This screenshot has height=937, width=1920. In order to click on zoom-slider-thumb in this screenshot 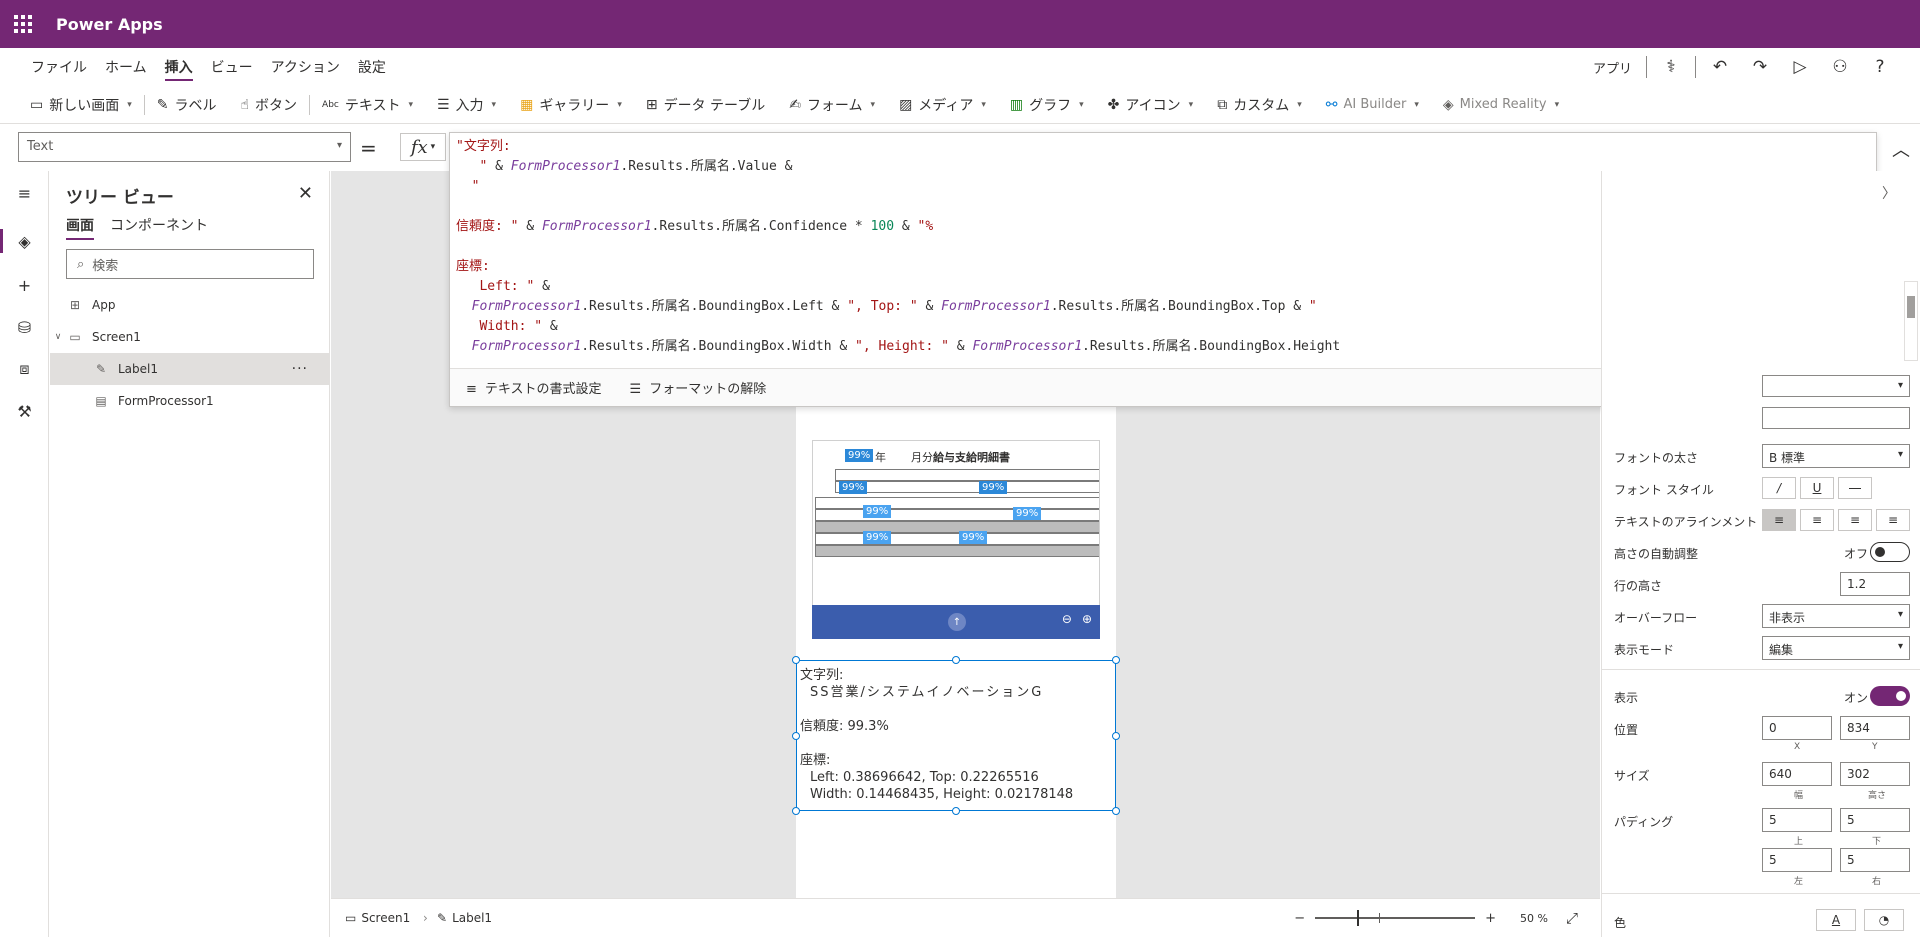, I will do `click(1358, 918)`.